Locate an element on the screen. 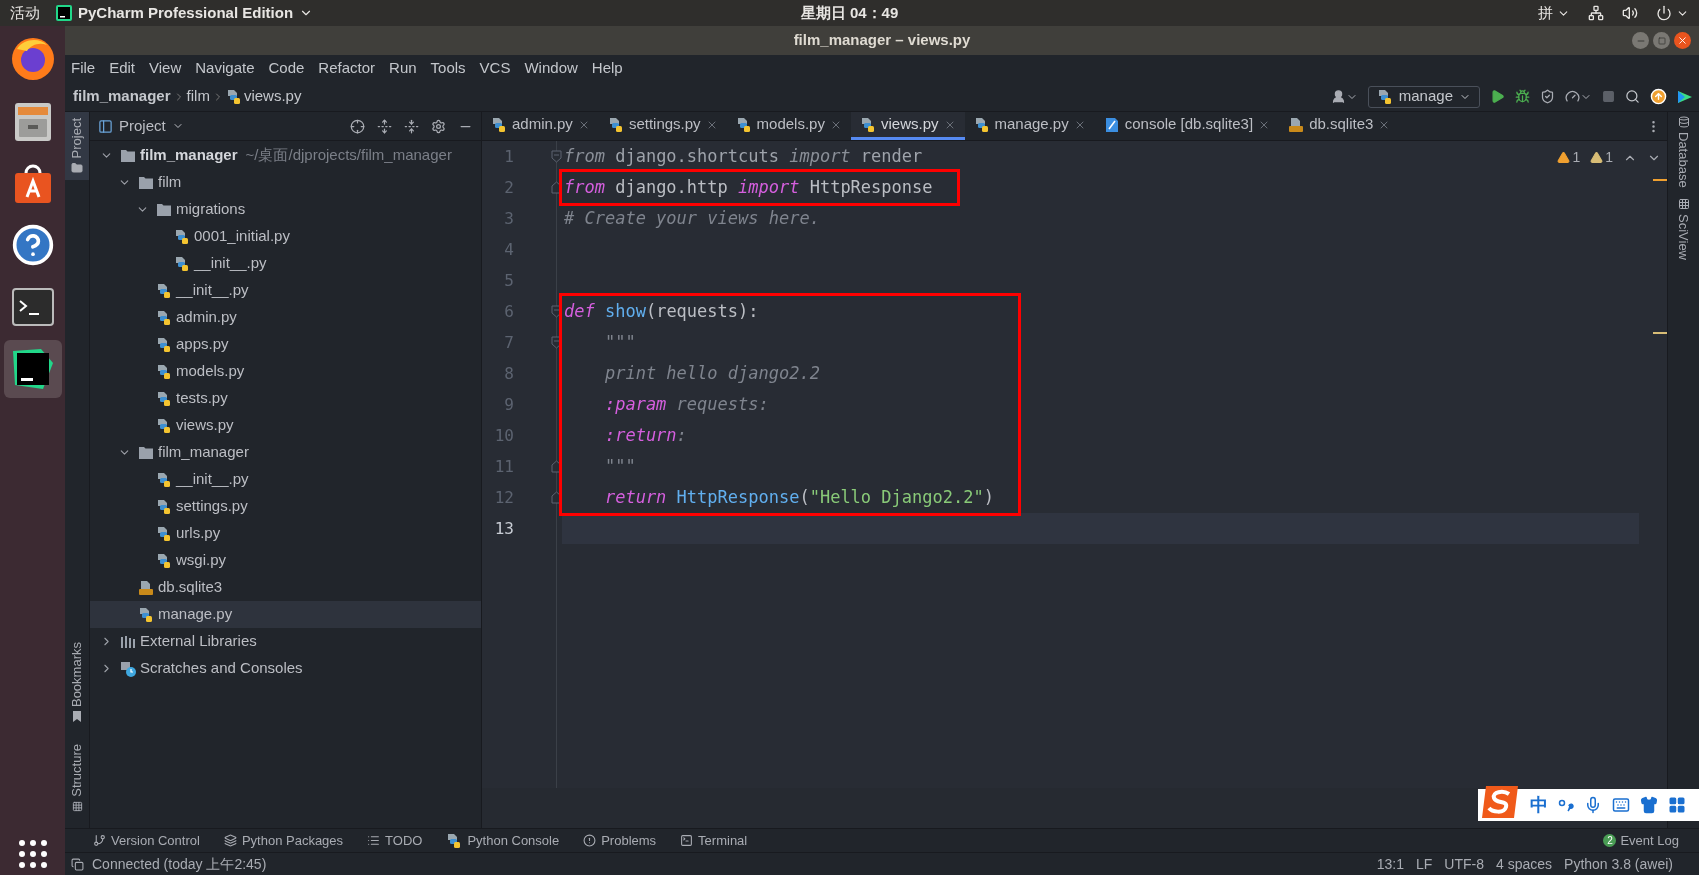 Image resolution: width=1699 pixels, height=875 pixels. update-icon is located at coordinates (1658, 96).